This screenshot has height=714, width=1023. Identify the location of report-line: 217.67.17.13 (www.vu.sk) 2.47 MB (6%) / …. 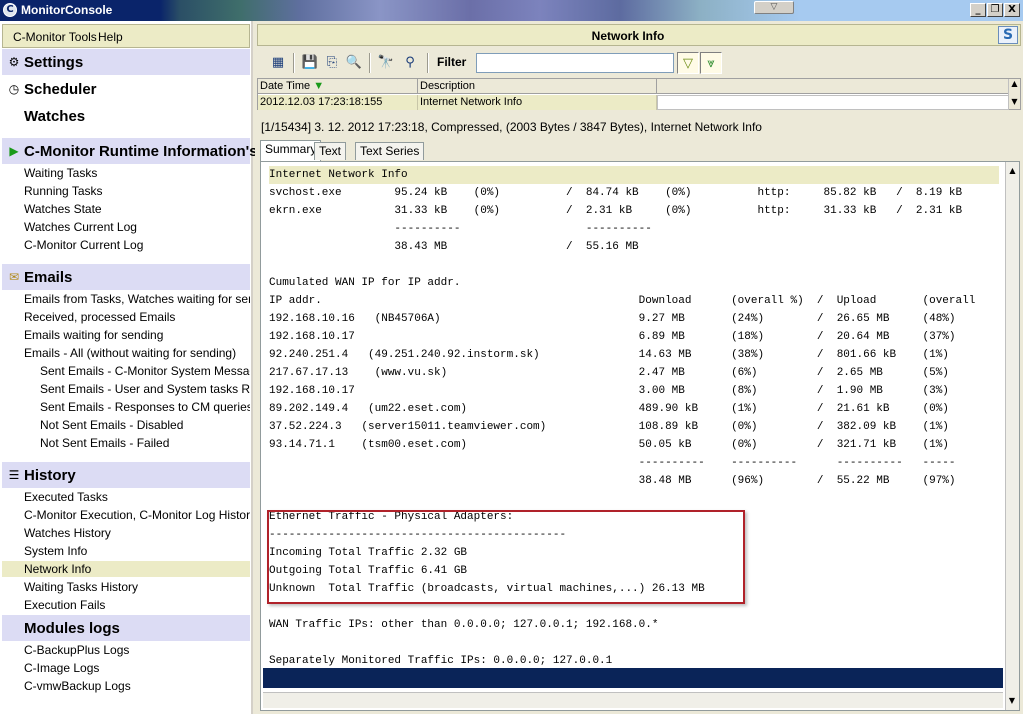
(609, 373).